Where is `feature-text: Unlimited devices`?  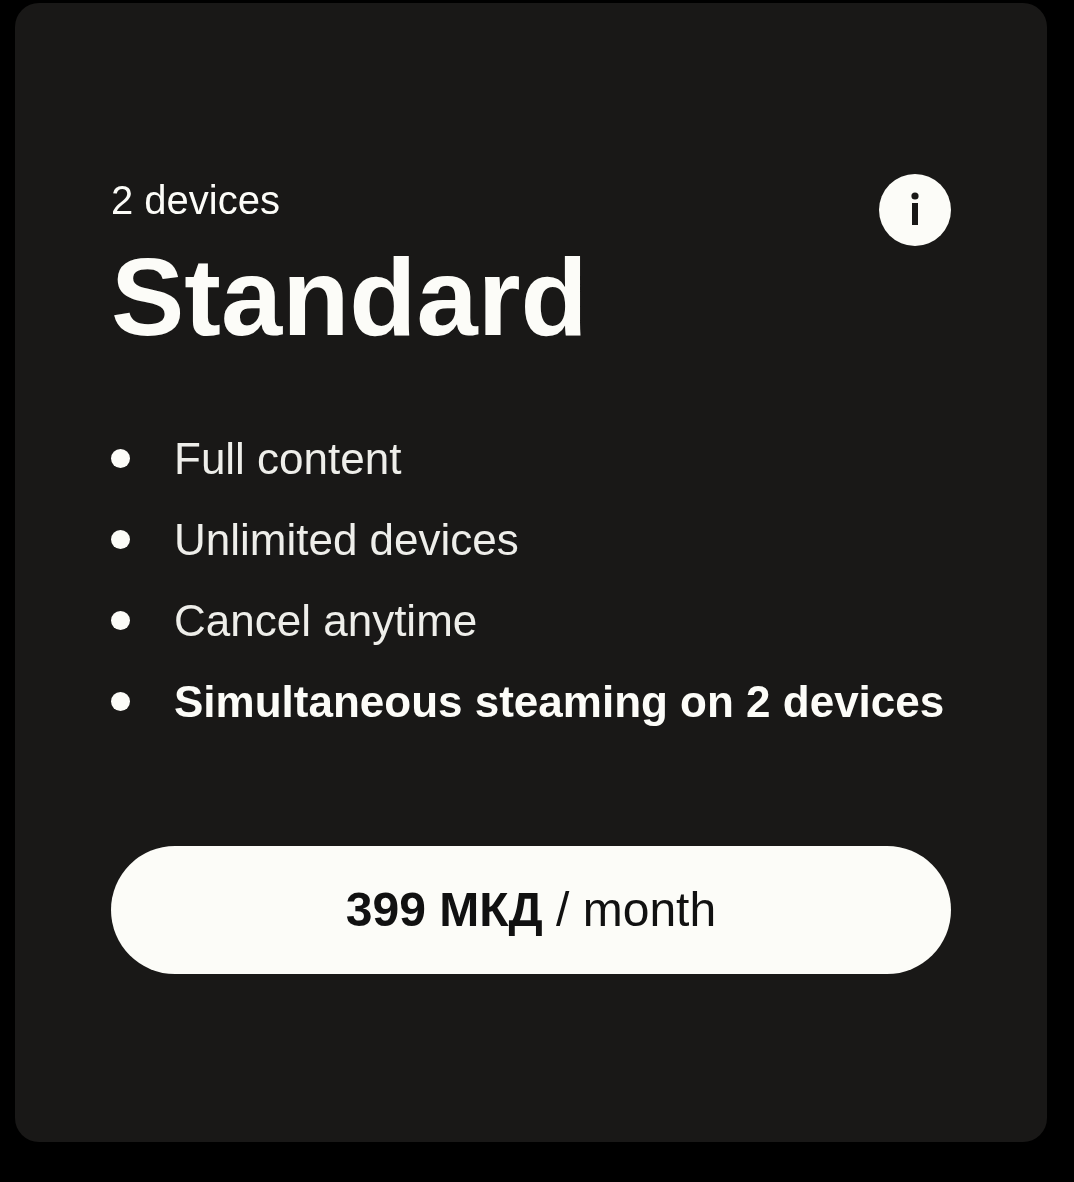 feature-text: Unlimited devices is located at coordinates (346, 539).